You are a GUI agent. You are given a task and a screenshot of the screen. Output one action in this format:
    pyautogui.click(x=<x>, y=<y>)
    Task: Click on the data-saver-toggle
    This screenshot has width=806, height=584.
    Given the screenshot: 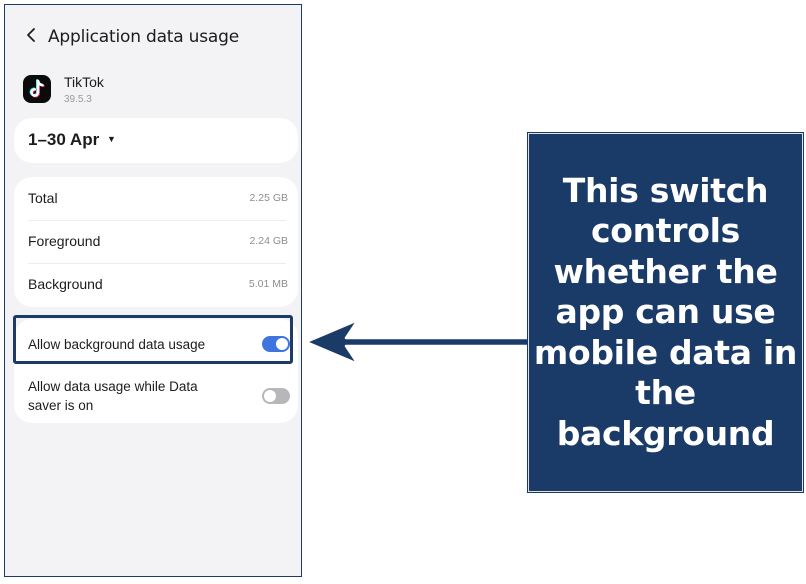 What is the action you would take?
    pyautogui.click(x=276, y=396)
    